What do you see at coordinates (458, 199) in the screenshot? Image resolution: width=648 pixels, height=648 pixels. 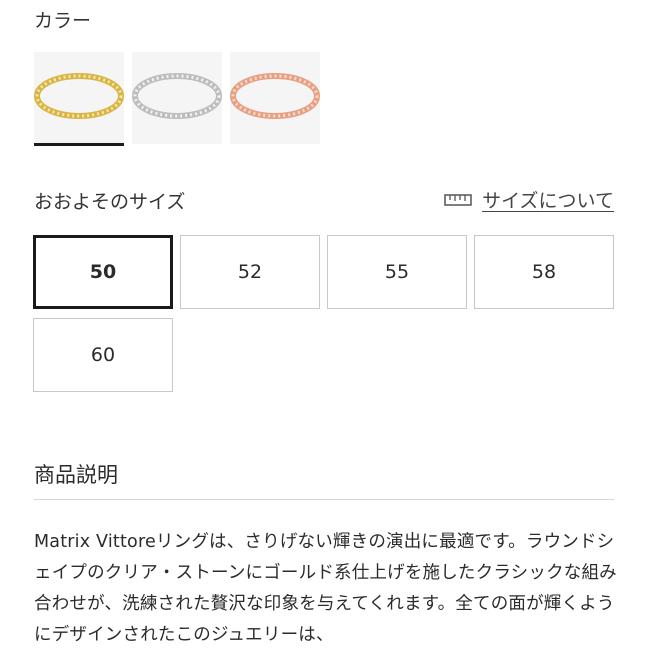 I see `ruler-icon` at bounding box center [458, 199].